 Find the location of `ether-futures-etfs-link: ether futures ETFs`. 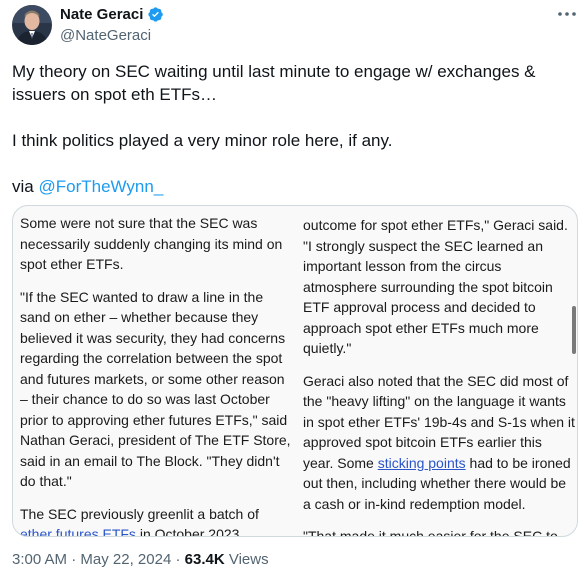

ether-futures-etfs-link: ether futures ETFs is located at coordinates (78, 531).